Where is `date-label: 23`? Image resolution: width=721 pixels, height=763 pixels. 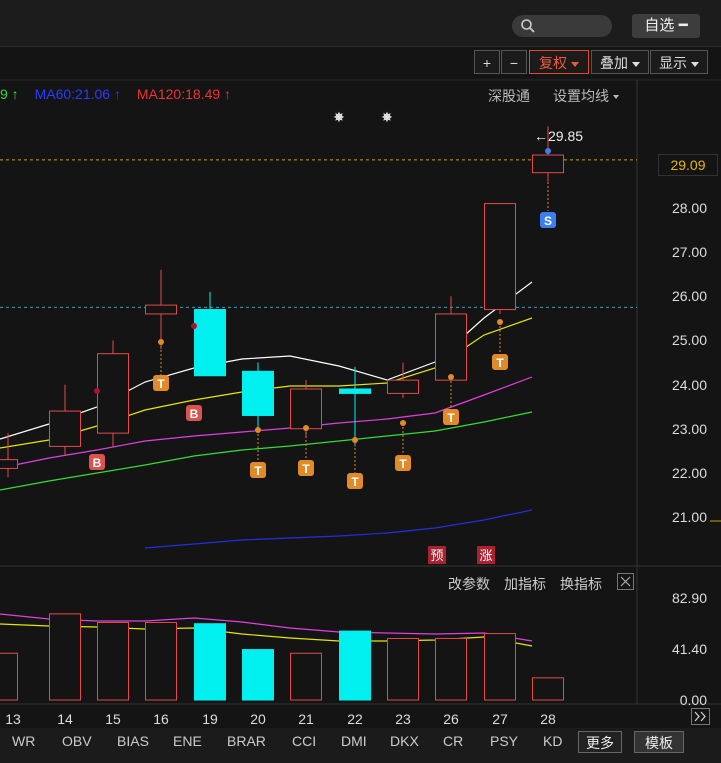
date-label: 23 is located at coordinates (403, 719).